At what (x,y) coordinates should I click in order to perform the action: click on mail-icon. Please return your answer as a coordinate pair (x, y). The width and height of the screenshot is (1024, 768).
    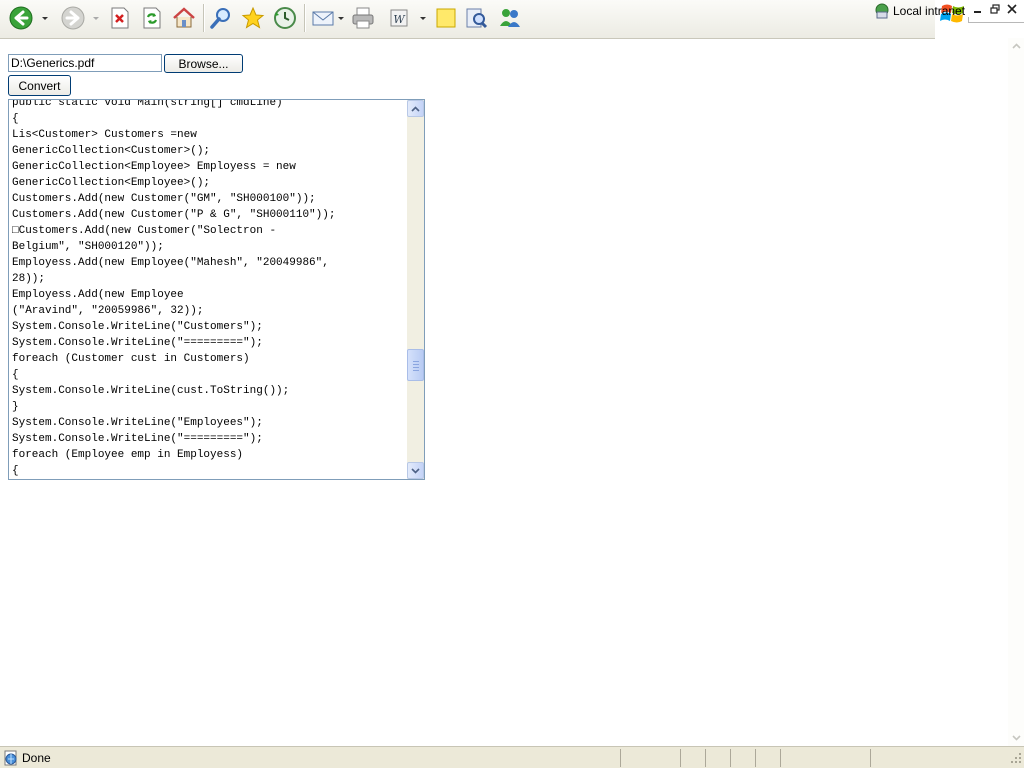
    Looking at the image, I should click on (323, 18).